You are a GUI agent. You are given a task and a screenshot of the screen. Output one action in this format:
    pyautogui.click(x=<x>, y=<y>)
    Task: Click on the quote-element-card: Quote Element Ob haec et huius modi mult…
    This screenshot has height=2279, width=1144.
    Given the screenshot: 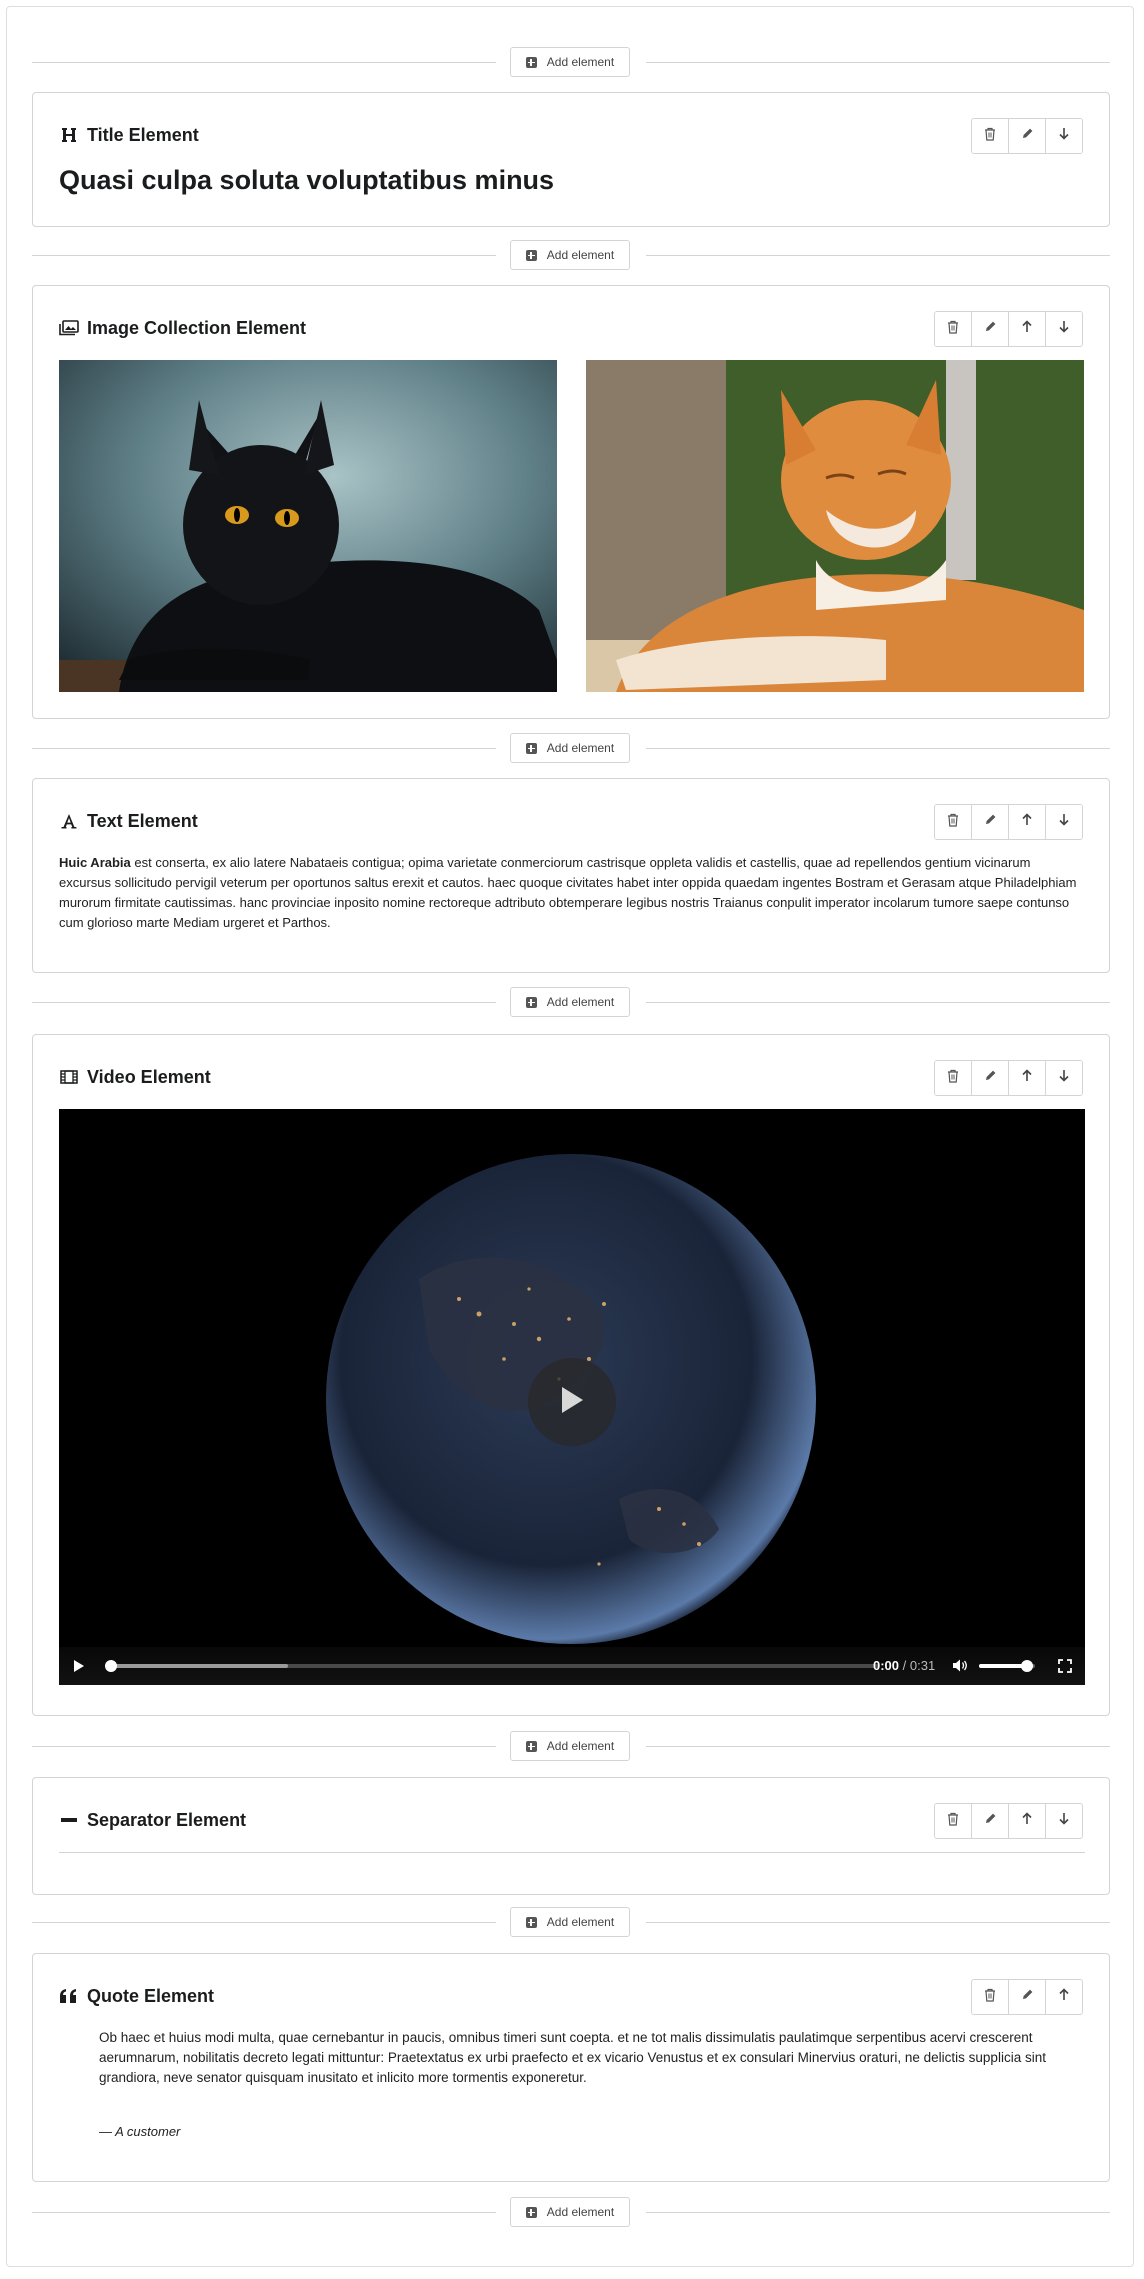 What is the action you would take?
    pyautogui.click(x=571, y=2067)
    